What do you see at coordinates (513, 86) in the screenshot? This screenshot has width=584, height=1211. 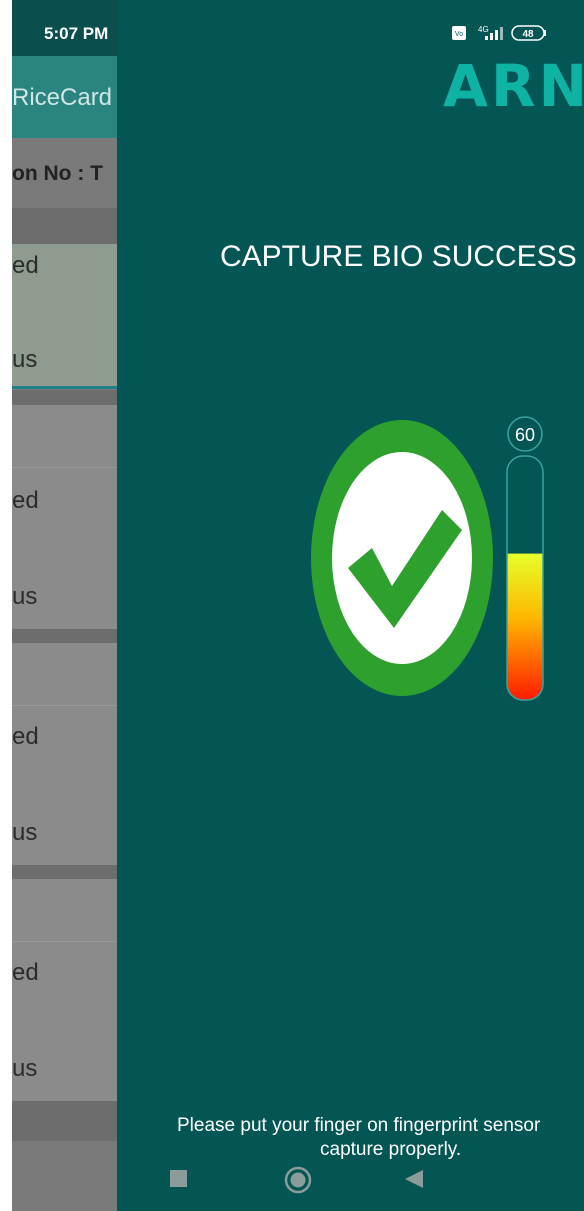 I see `brand-logo: ARNT` at bounding box center [513, 86].